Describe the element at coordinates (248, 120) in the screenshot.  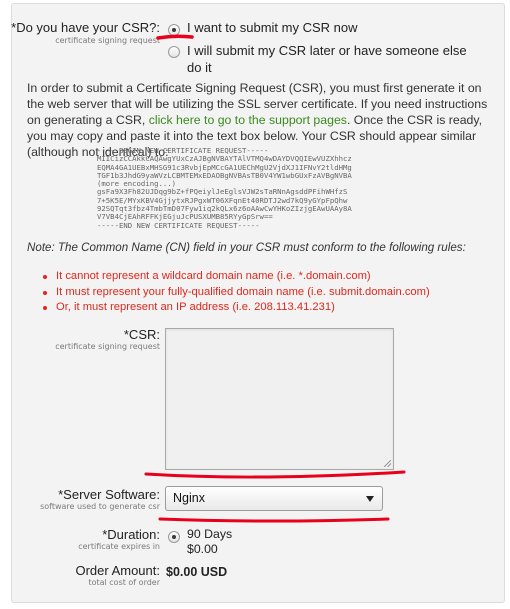
I see `support-pages-link: click here to go to the support pages` at that location.